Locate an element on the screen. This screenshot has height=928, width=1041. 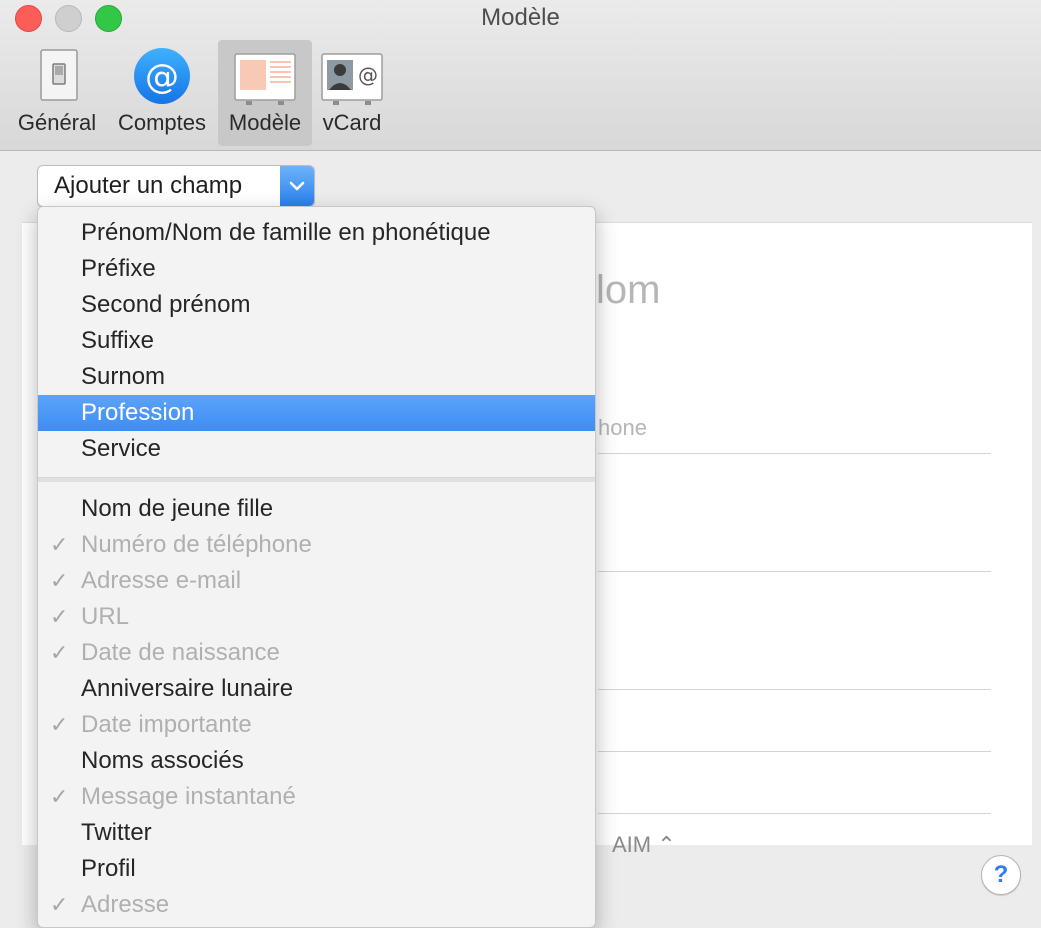
toolbar-item-vcard: @ vCard is located at coordinates (352, 93).